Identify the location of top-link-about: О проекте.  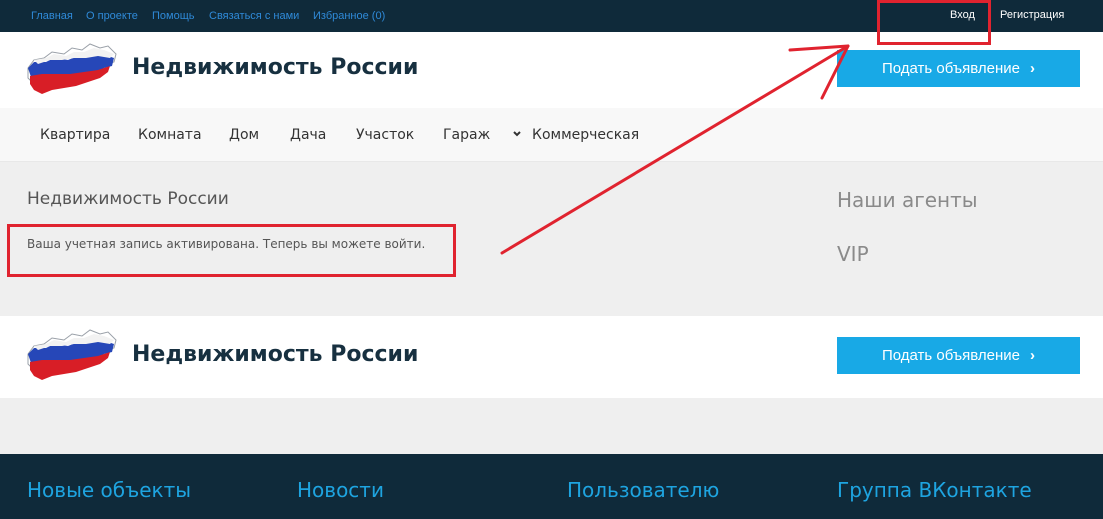
(112, 16).